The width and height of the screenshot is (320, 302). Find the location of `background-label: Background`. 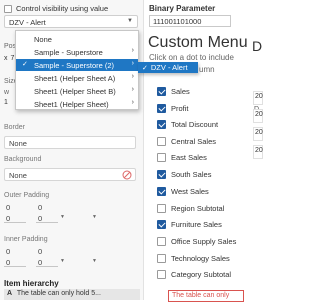

background-label: Background is located at coordinates (23, 159).